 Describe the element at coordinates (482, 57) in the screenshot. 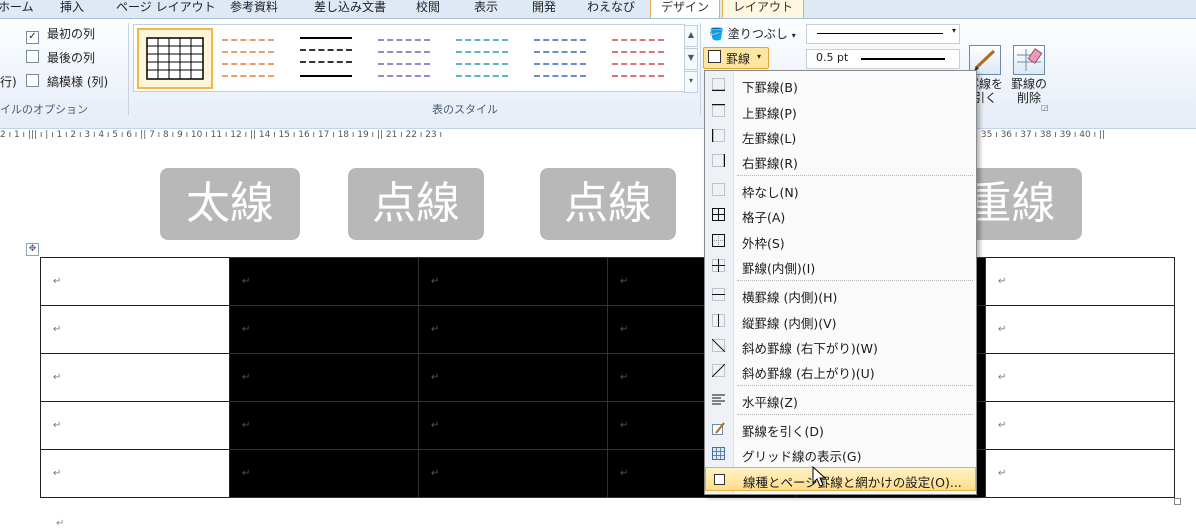

I see `table-style-teal` at that location.